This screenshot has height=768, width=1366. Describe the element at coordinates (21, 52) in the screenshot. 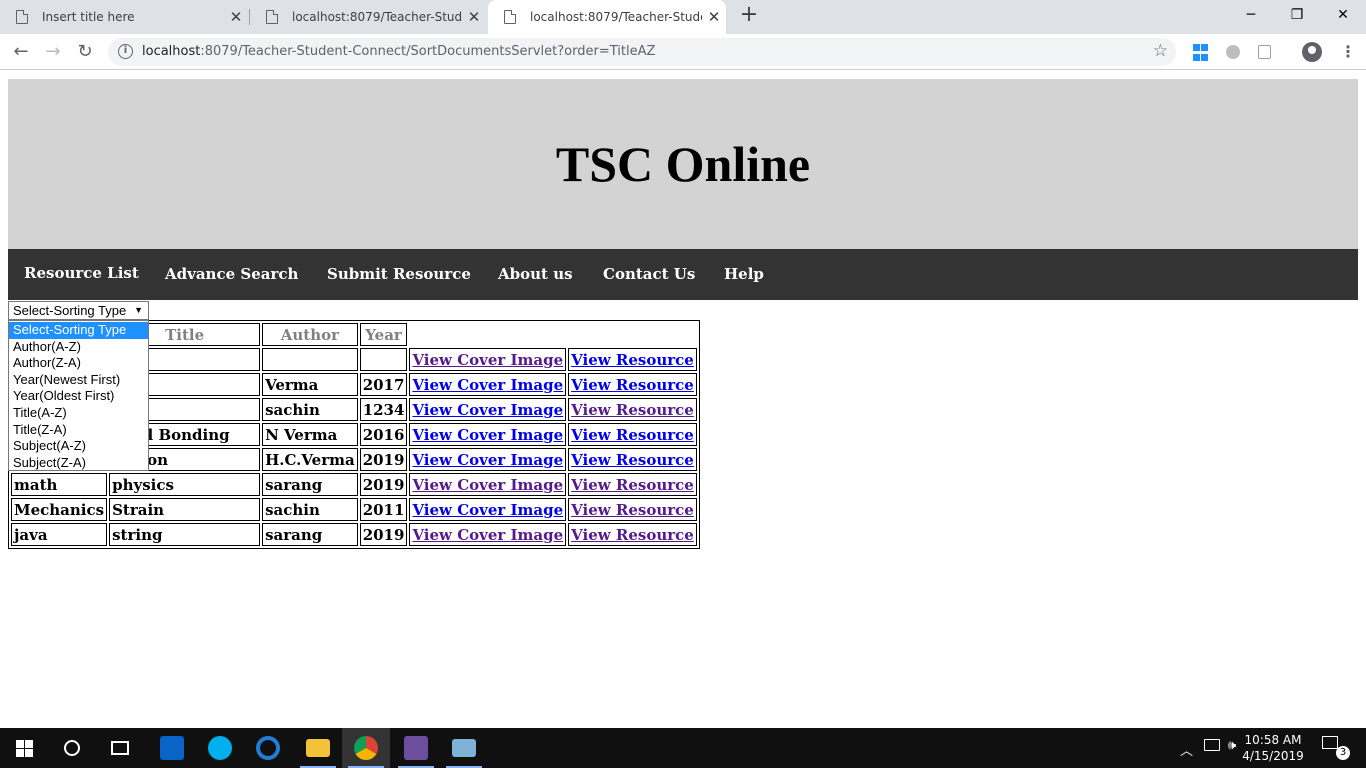

I see `back-button: ←` at that location.